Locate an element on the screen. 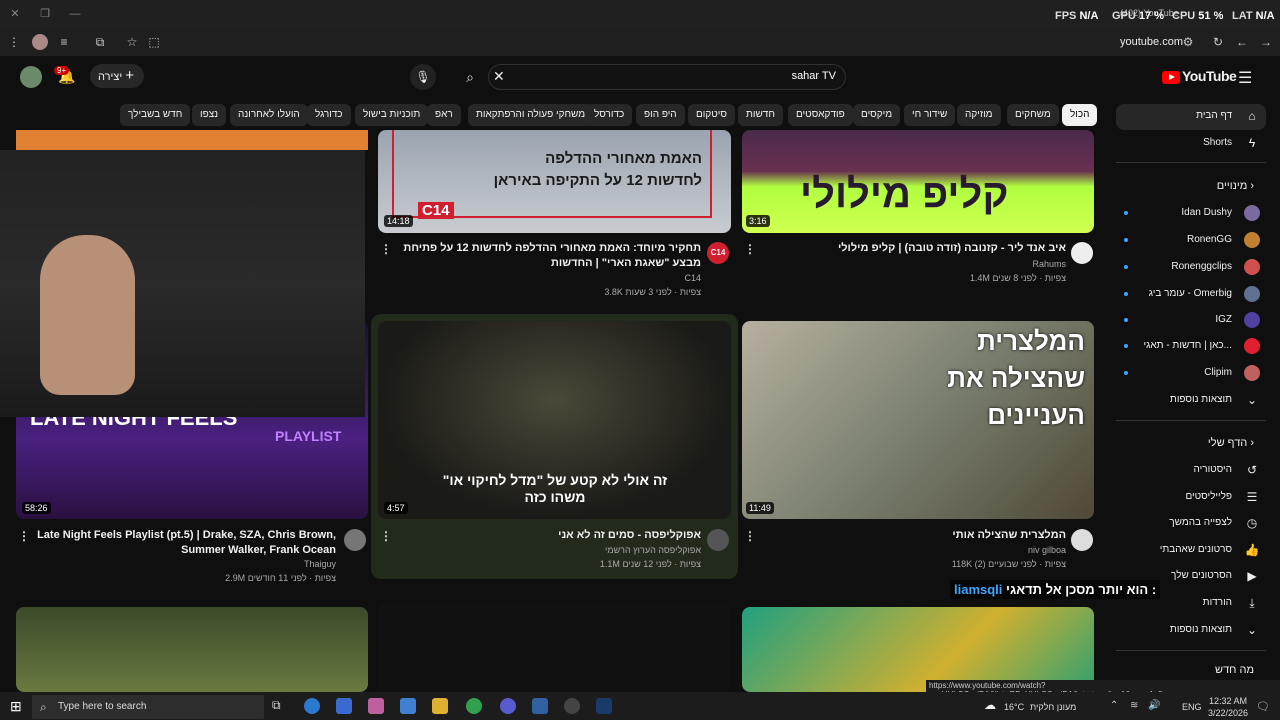 Image resolution: width=1280 pixels, height=720 pixels. back-icon: ← is located at coordinates (1242, 42).